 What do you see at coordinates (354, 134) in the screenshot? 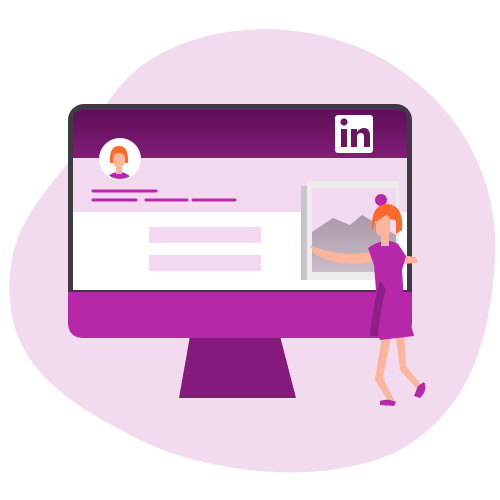
I see `linkedin-icon` at bounding box center [354, 134].